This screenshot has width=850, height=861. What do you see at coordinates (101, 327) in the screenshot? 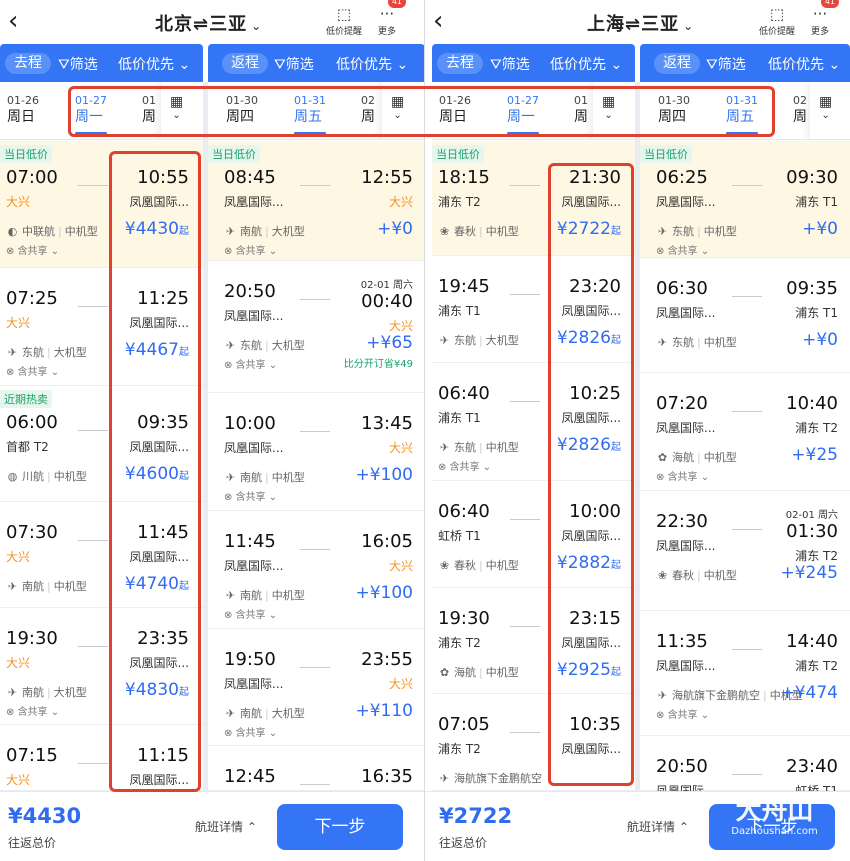
I see `flight-card: 07:25 大兴 11:25 凤凰国际... ✈ 东航 | 大机型 ⊗ 含共享 ⌄ ¥4467起` at bounding box center [101, 327].